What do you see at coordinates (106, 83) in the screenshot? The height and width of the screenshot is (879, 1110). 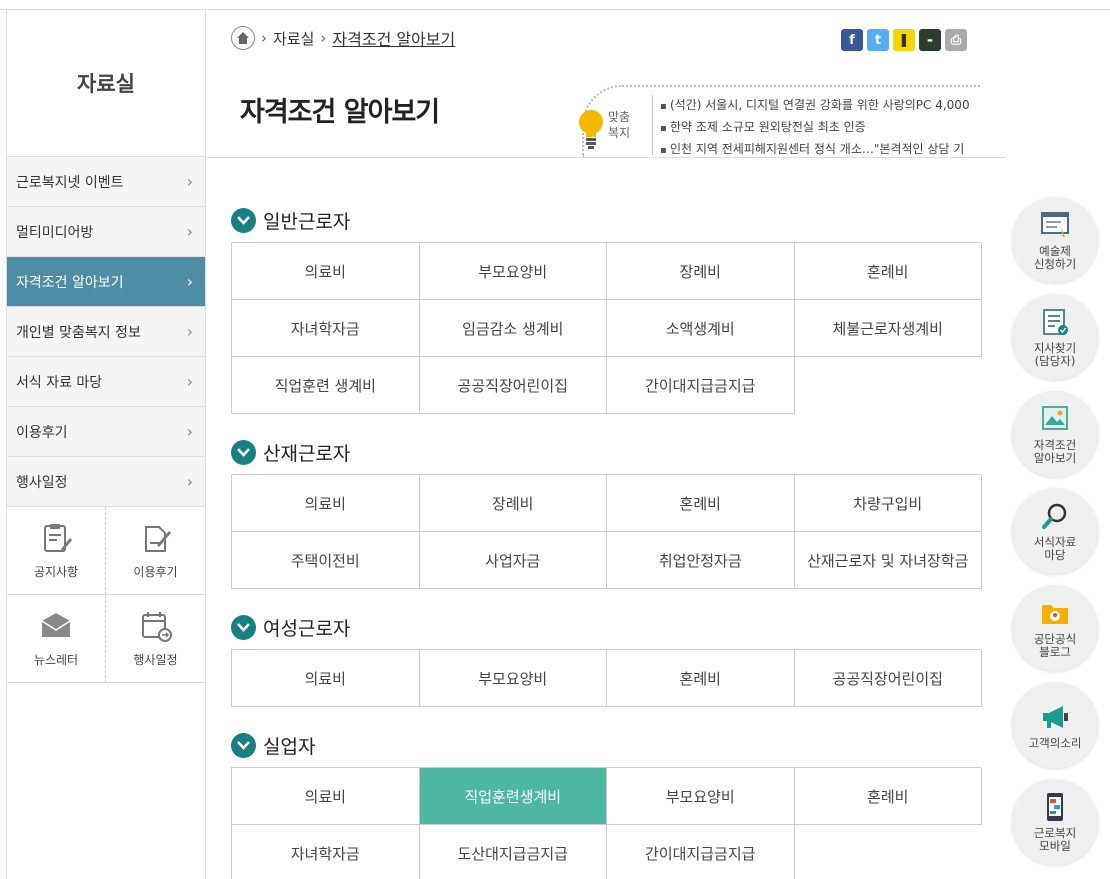 I see `sidebar-title: 자료실` at bounding box center [106, 83].